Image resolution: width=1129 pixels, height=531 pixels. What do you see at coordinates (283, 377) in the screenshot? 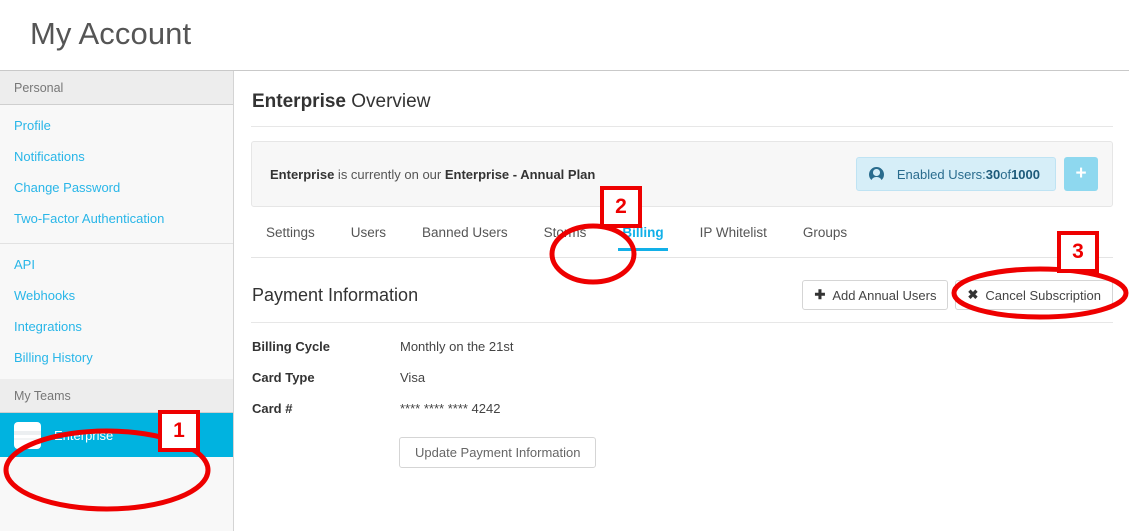
I see `card-type-label: Card Type` at bounding box center [283, 377].